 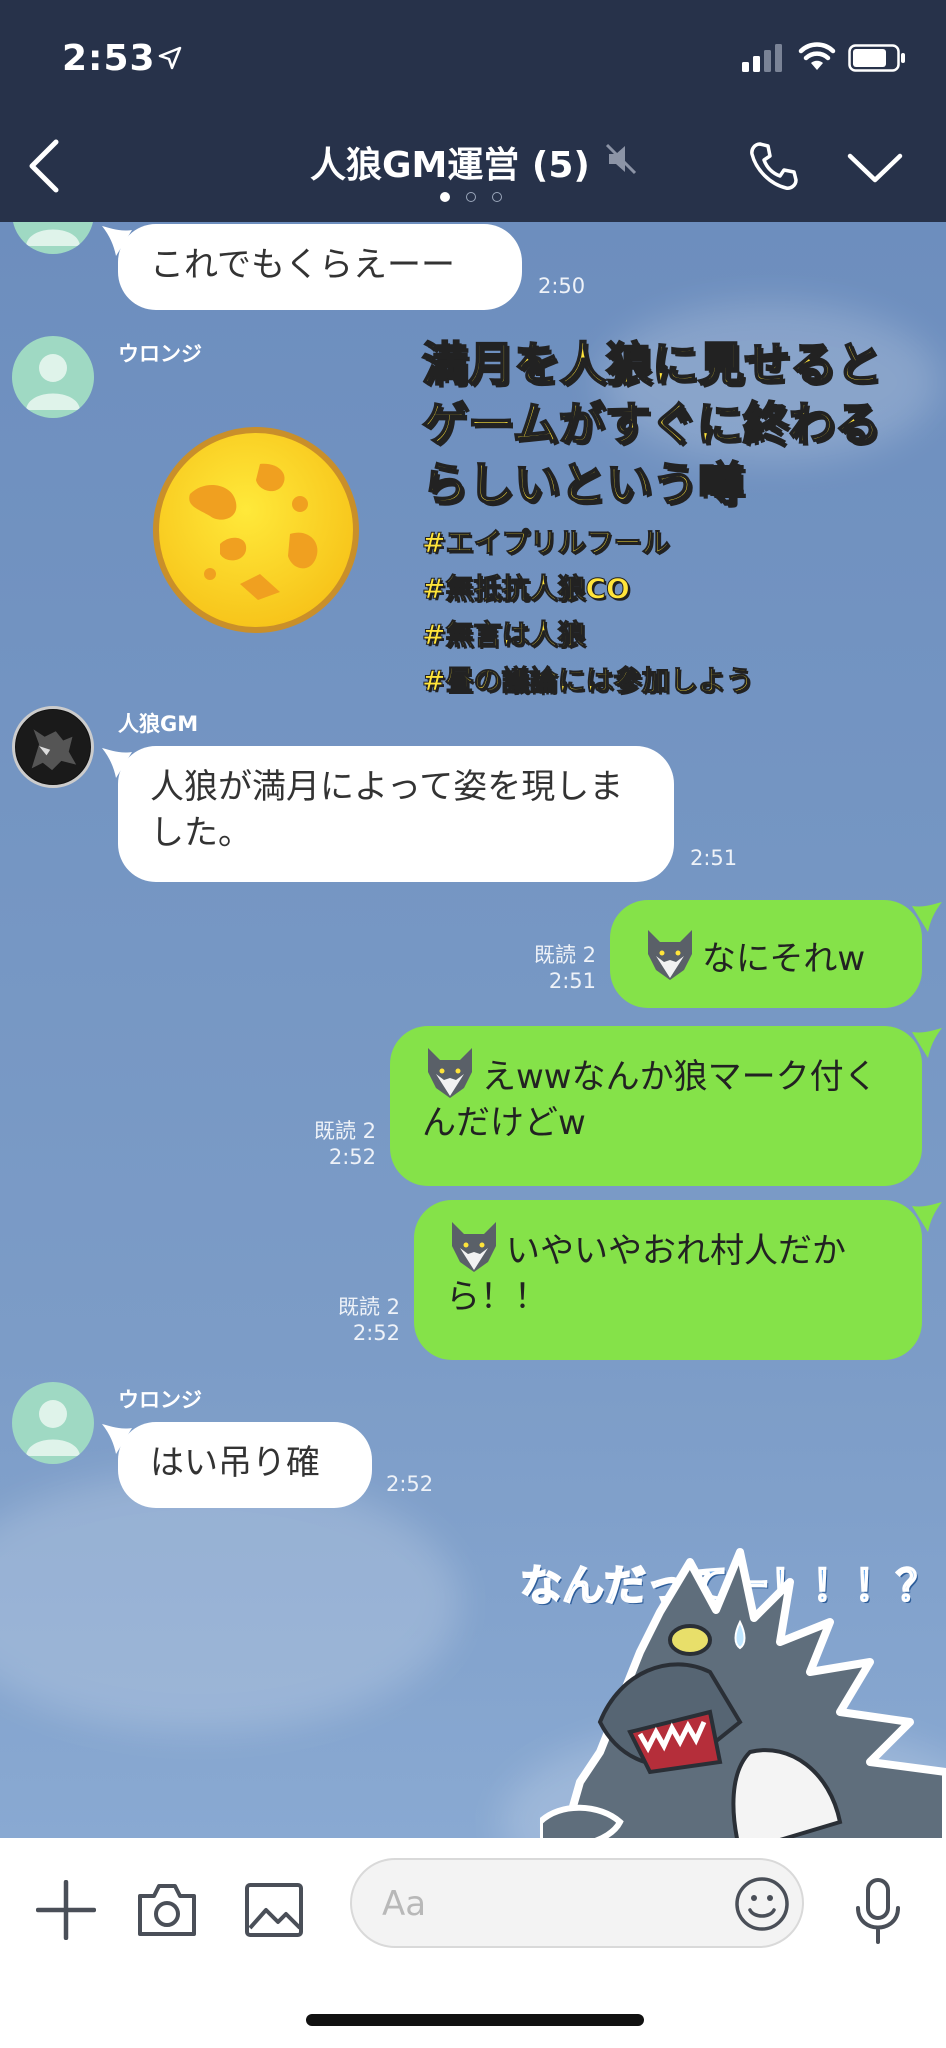 What do you see at coordinates (564, 968) in the screenshot?
I see `read-receipt: 既読 2 2:51` at bounding box center [564, 968].